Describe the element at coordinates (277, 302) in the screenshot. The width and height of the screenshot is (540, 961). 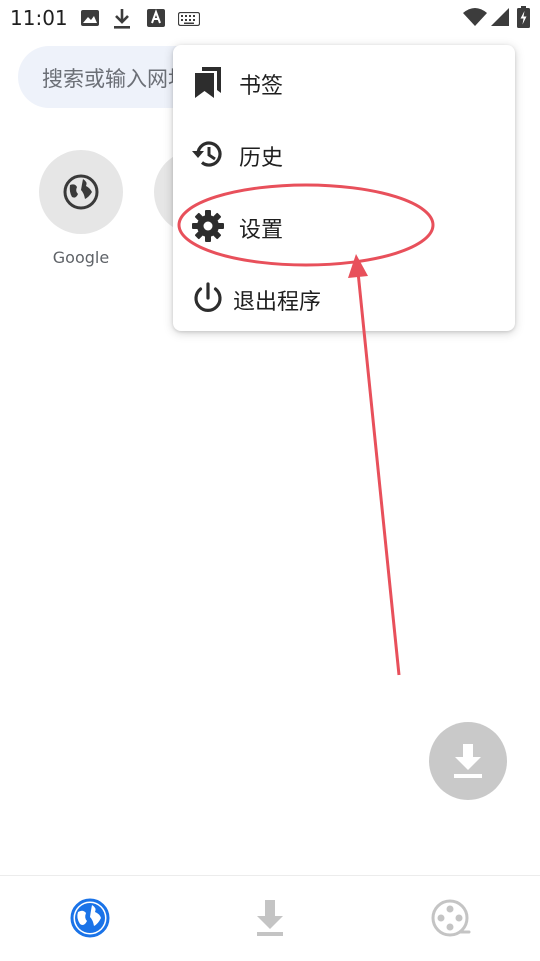
I see `menu-item-label: 退出程序` at that location.